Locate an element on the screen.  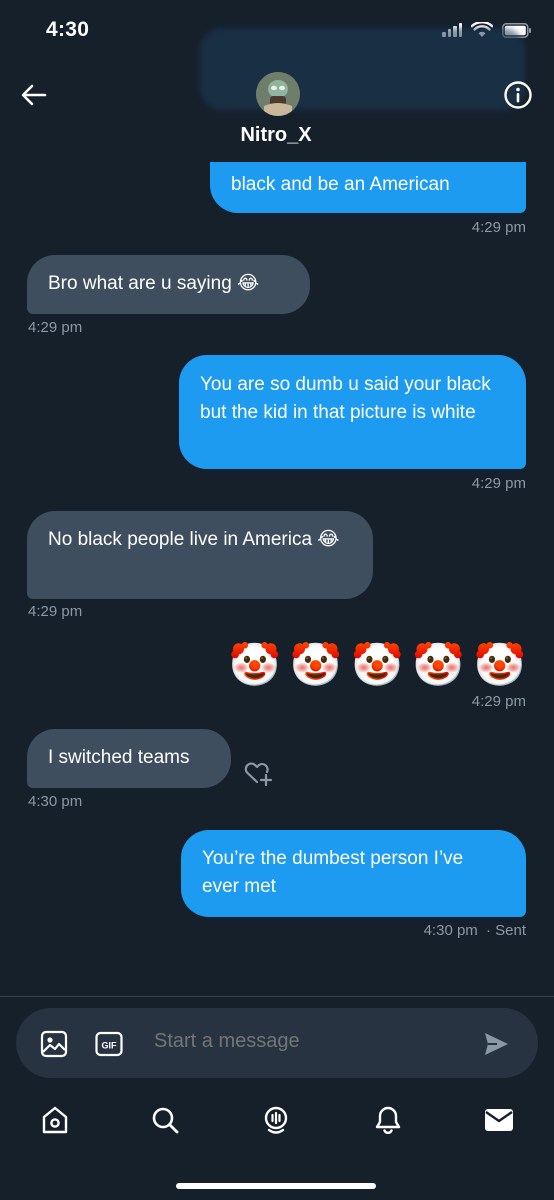
add-photo-button is located at coordinates (54, 1044).